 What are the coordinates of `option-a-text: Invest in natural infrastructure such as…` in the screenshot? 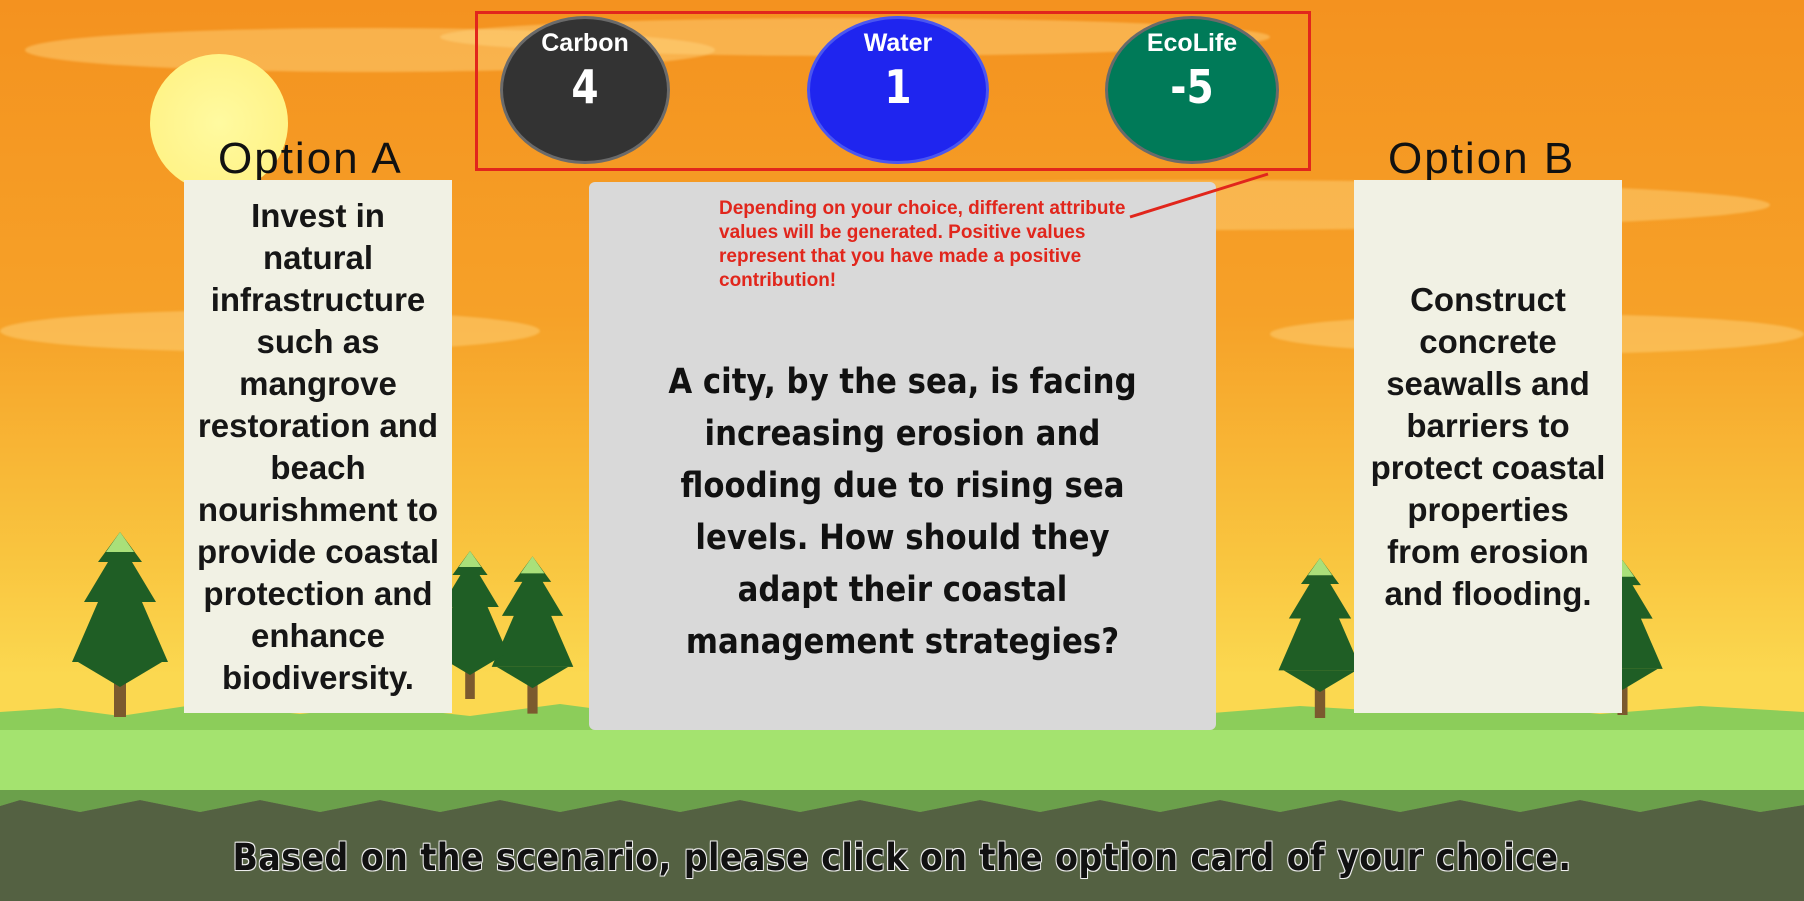 It's located at (318, 446).